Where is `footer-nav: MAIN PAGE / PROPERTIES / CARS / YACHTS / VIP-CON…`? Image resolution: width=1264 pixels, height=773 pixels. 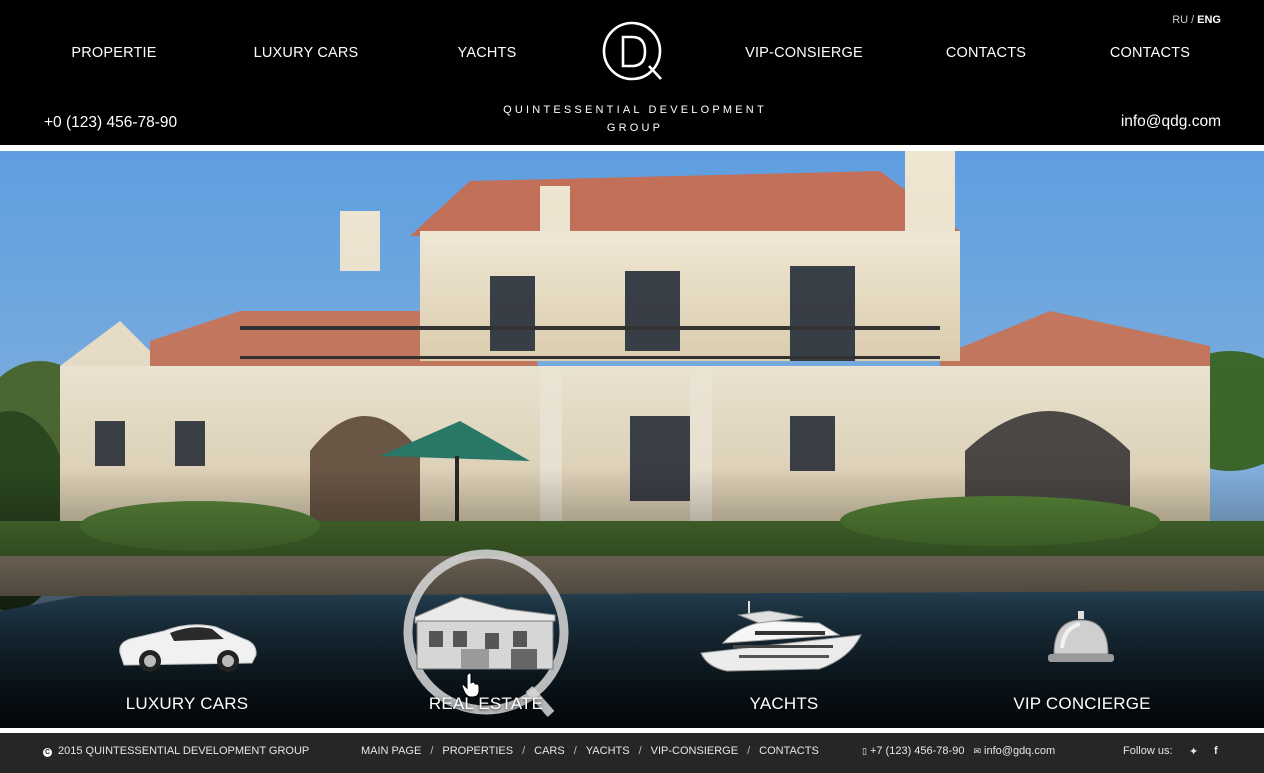
footer-nav: MAIN PAGE / PROPERTIES / CARS / YACHTS / VIP-CON… is located at coordinates (590, 751).